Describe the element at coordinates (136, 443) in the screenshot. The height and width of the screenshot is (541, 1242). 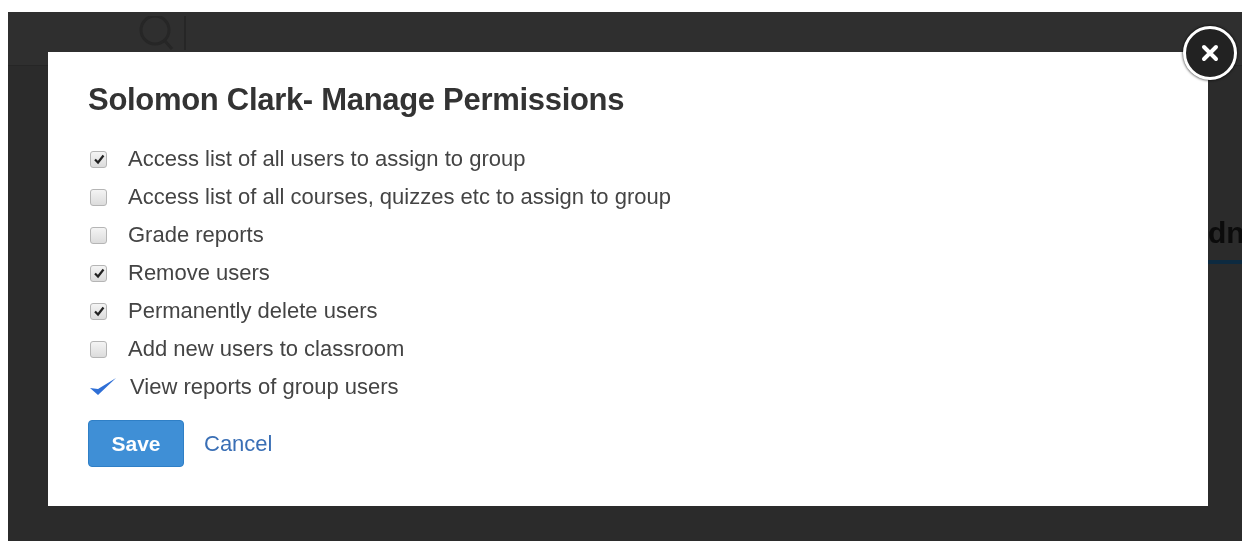
I see `save-button: Save` at that location.